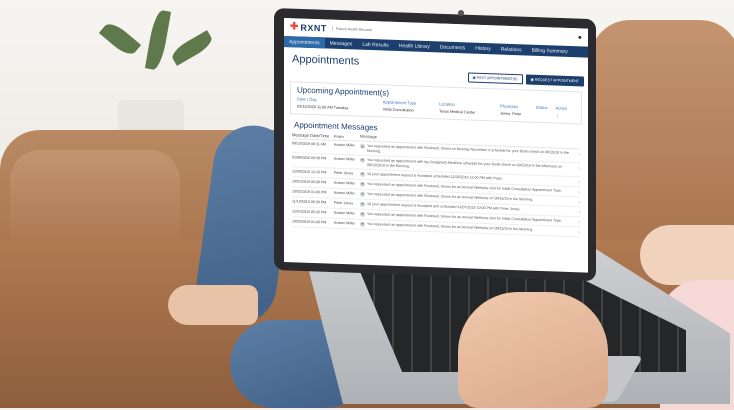 The height and width of the screenshot is (410, 734). Describe the element at coordinates (483, 49) in the screenshot. I see `tab-history: History` at that location.